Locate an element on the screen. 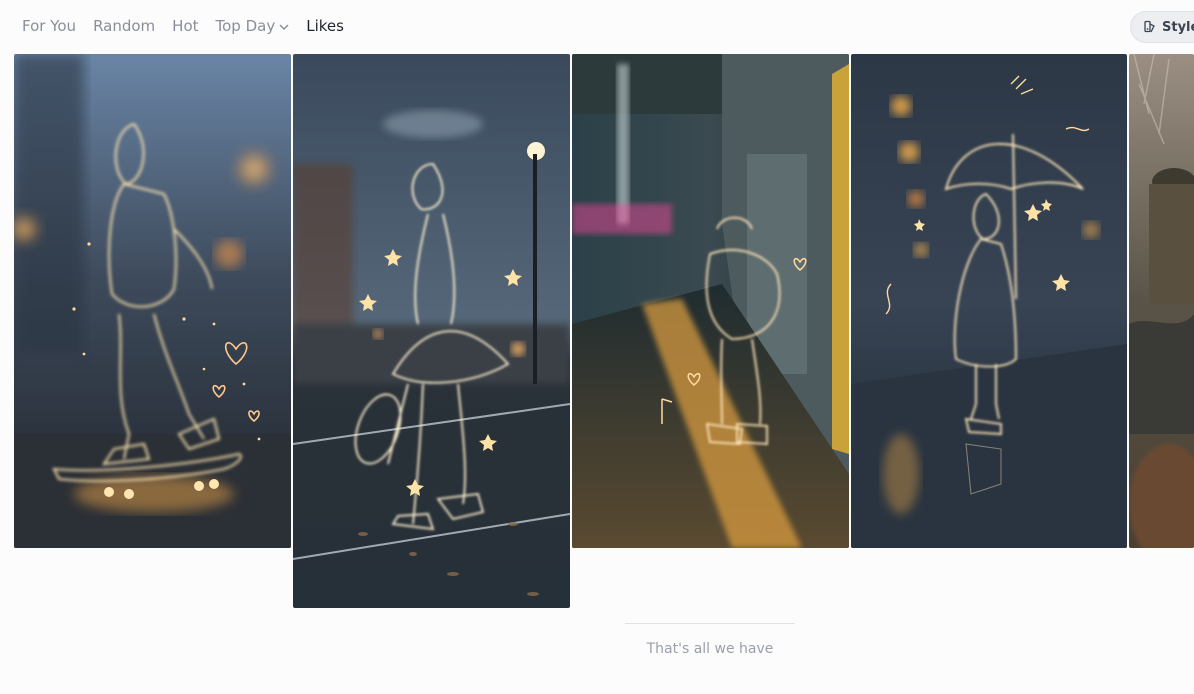  style-button: Style is located at coordinates (1162, 27).